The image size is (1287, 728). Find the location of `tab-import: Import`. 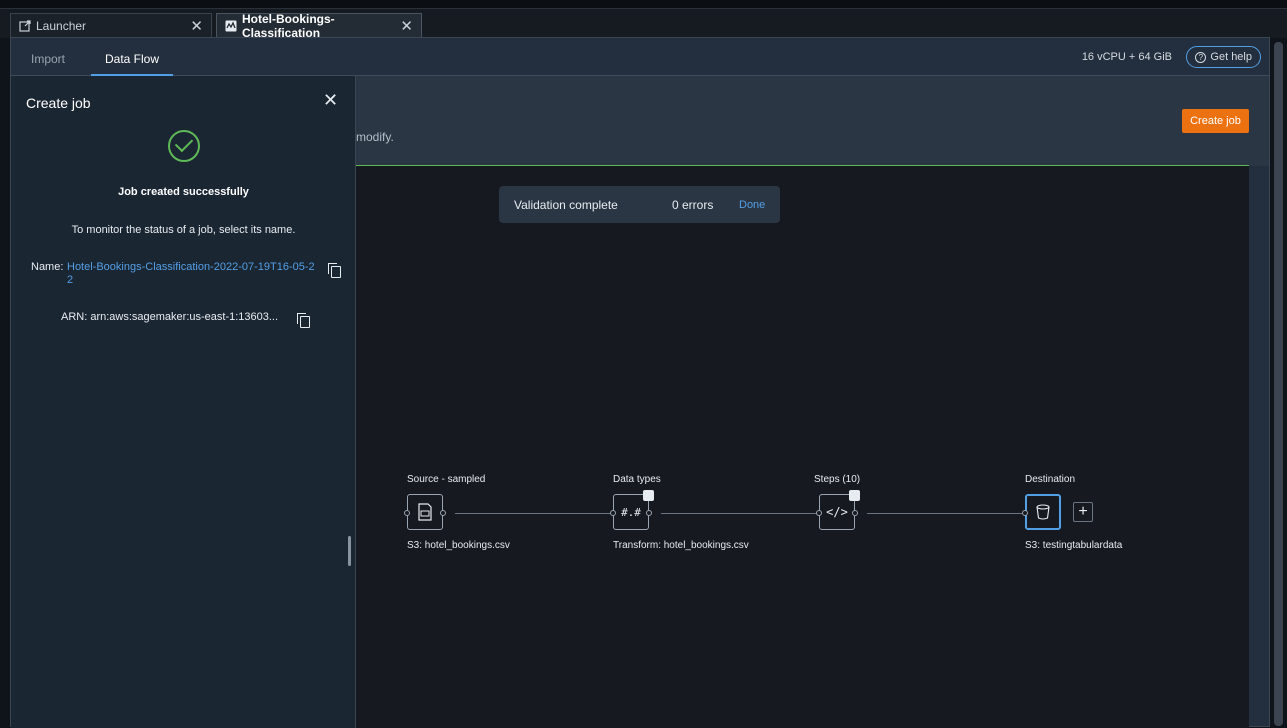

tab-import: Import is located at coordinates (48, 57).